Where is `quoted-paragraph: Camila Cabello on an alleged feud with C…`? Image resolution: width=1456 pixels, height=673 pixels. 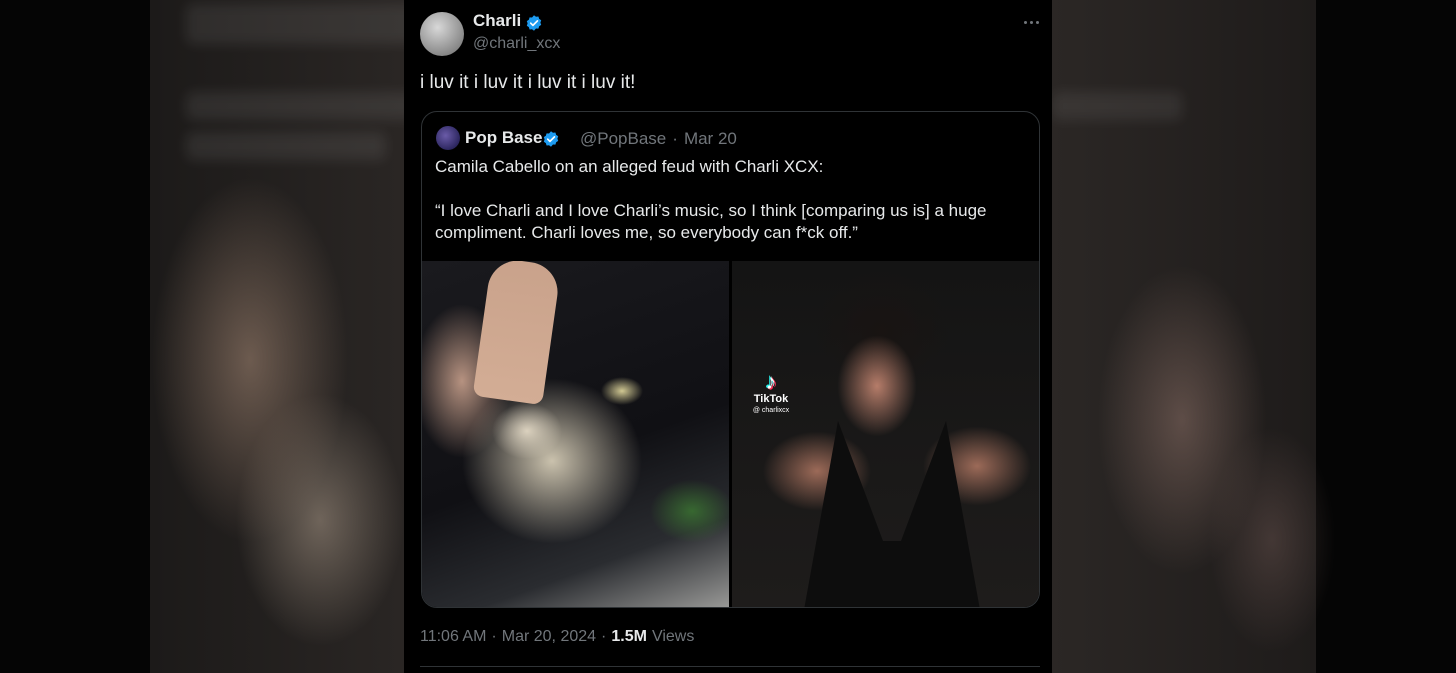 quoted-paragraph: Camila Cabello on an alleged feud with C… is located at coordinates (629, 166).